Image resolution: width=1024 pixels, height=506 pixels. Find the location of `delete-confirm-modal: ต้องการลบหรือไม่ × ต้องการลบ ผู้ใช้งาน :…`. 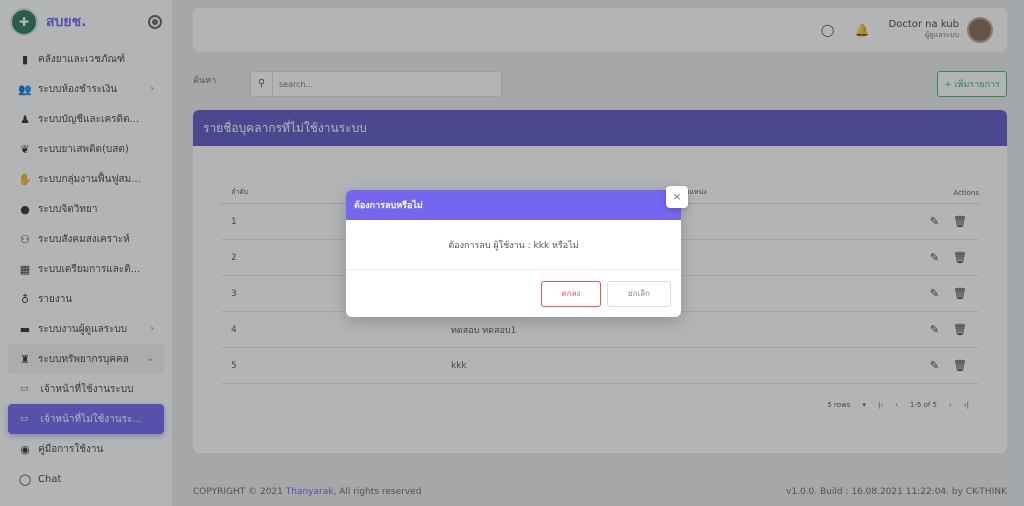

delete-confirm-modal: ต้องการลบหรือไม่ × ต้องการลบ ผู้ใช้งาน :… is located at coordinates (517, 251).